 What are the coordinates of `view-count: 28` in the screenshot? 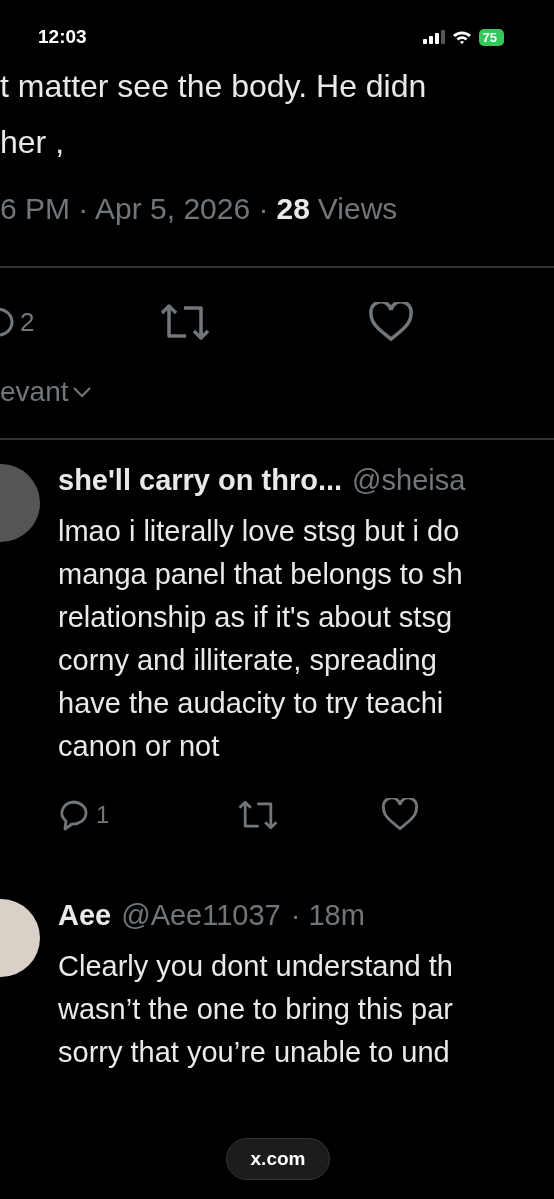 It's located at (293, 209).